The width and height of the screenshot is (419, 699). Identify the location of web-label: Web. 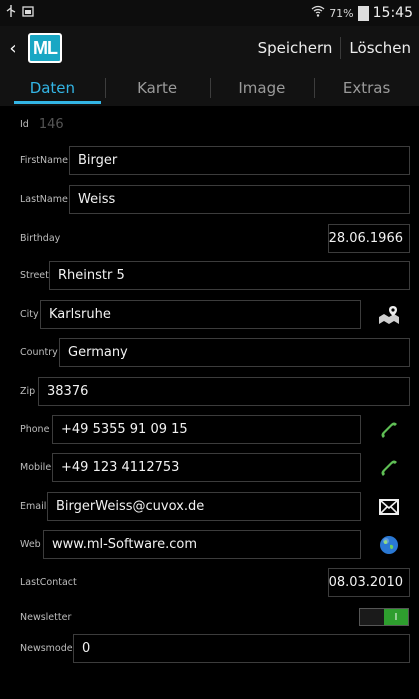
(30, 544).